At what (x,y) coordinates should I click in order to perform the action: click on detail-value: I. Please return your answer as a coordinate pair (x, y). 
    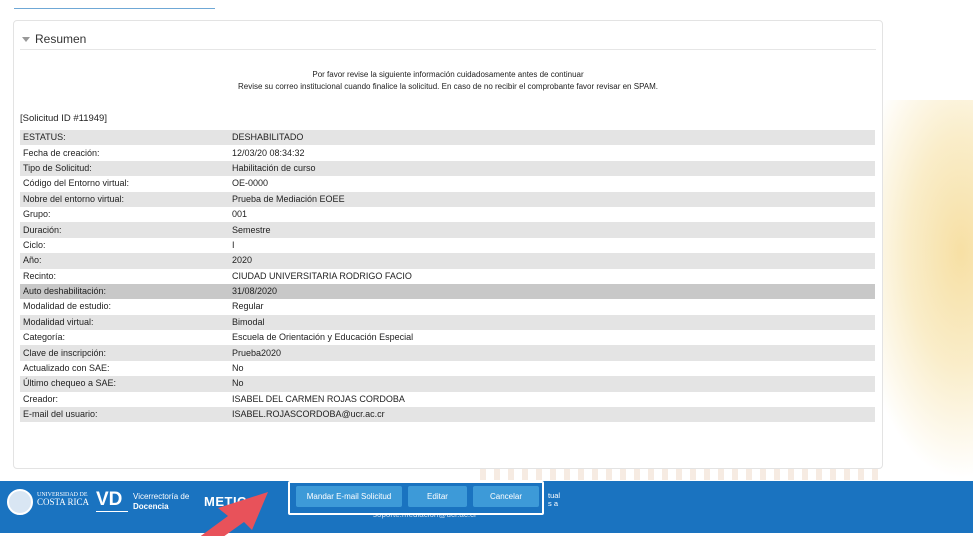
    Looking at the image, I should click on (552, 245).